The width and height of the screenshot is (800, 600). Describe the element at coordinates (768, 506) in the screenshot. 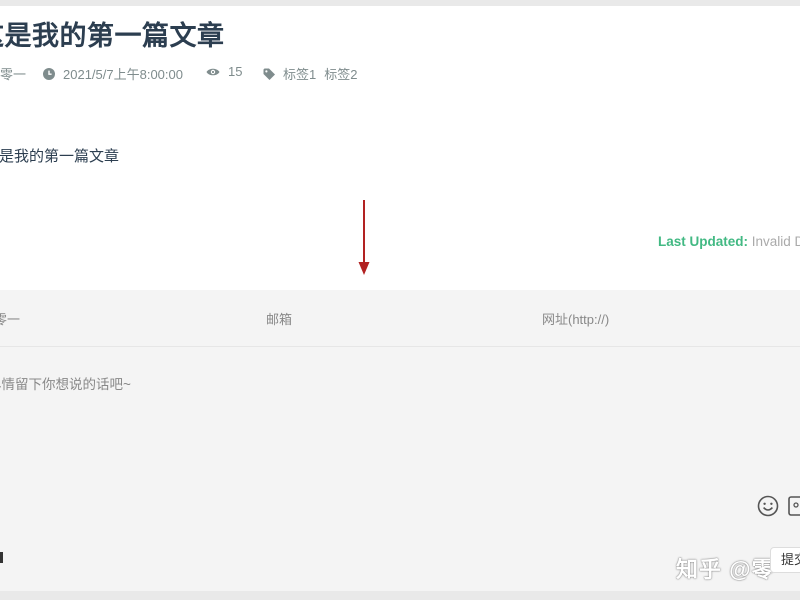

I see `smile-icon` at that location.